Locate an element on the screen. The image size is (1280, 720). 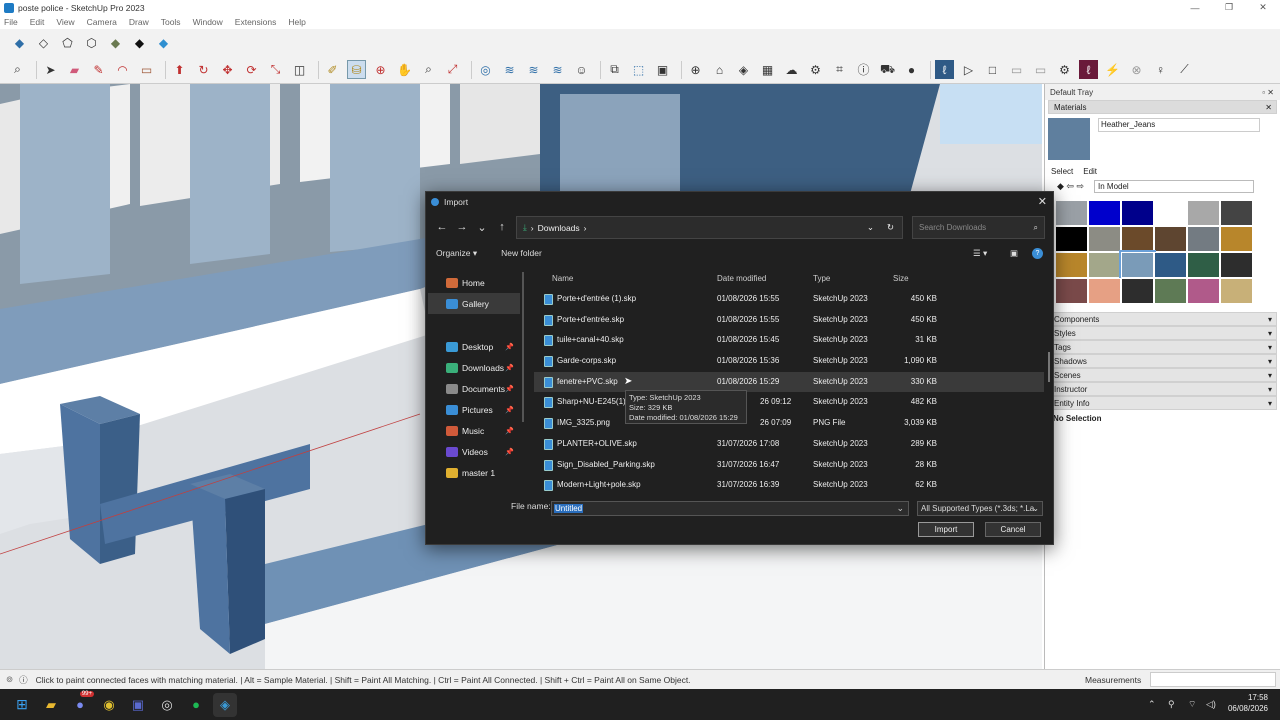
close-circle-icon: ⊗ is located at coordinates (1136, 69).